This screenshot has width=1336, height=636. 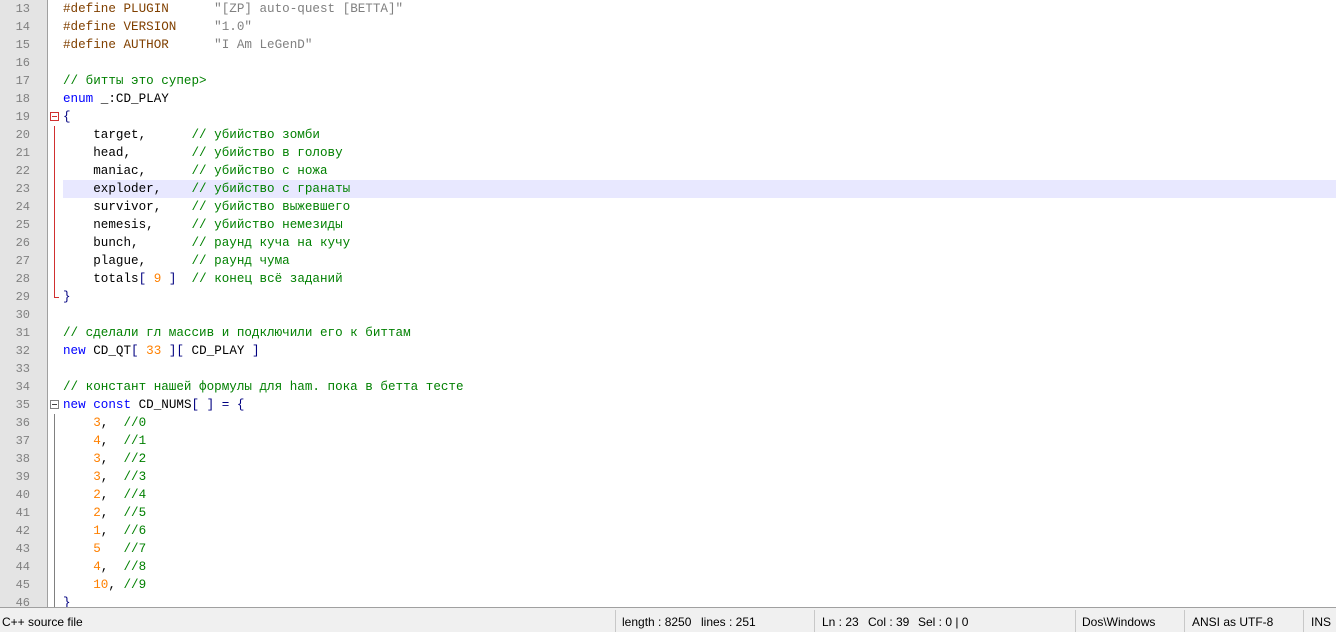 I want to click on line-gutter: 21, so click(x=24, y=153).